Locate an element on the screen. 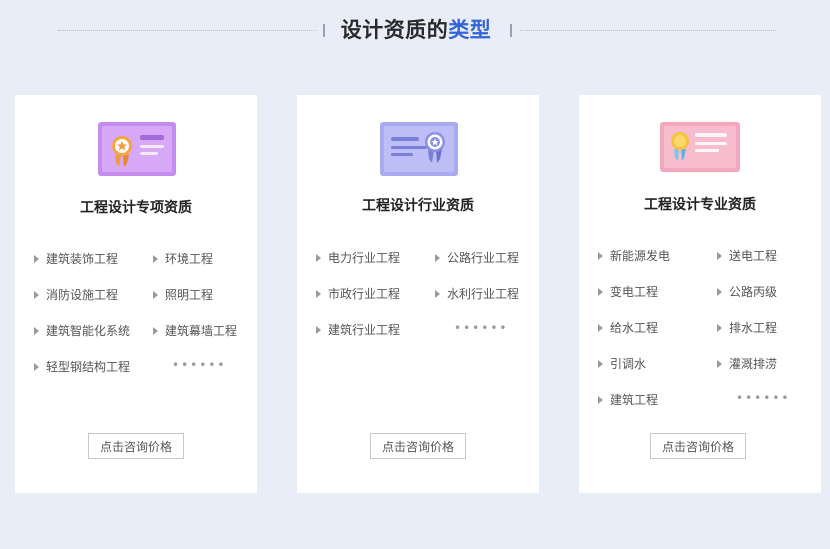 The image size is (830, 549). list-item: 新能源发电 is located at coordinates (634, 255).